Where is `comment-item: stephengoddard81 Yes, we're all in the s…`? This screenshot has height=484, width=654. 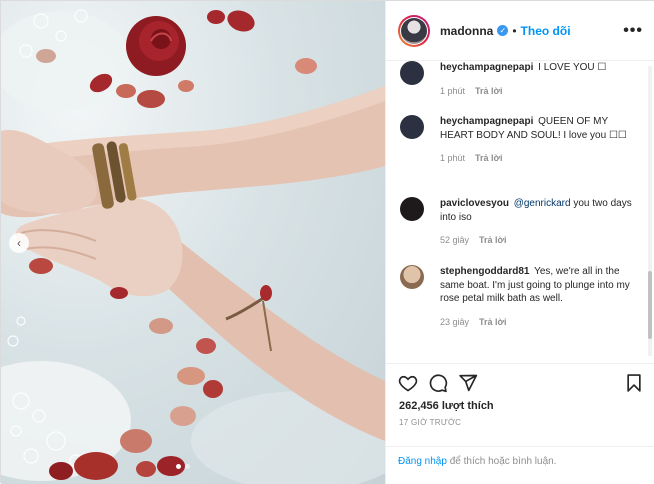 comment-item: stephengoddard81 Yes, we're all in the s… is located at coordinates (518, 297).